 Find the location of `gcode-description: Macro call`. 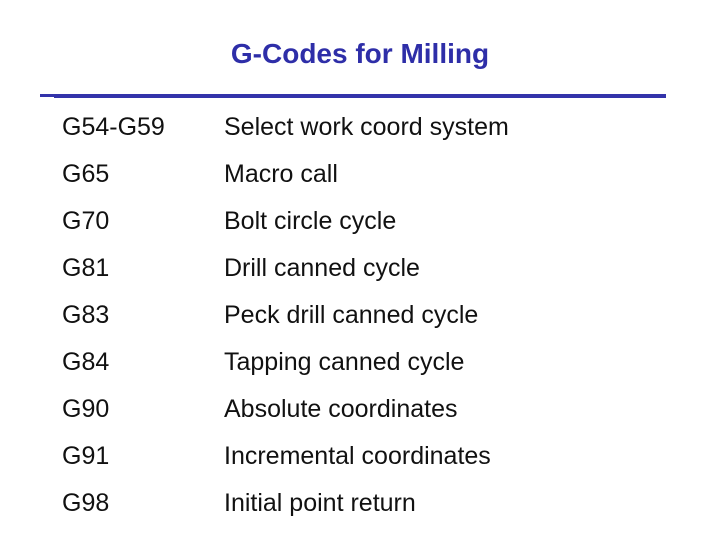

gcode-description: Macro call is located at coordinates (281, 174).